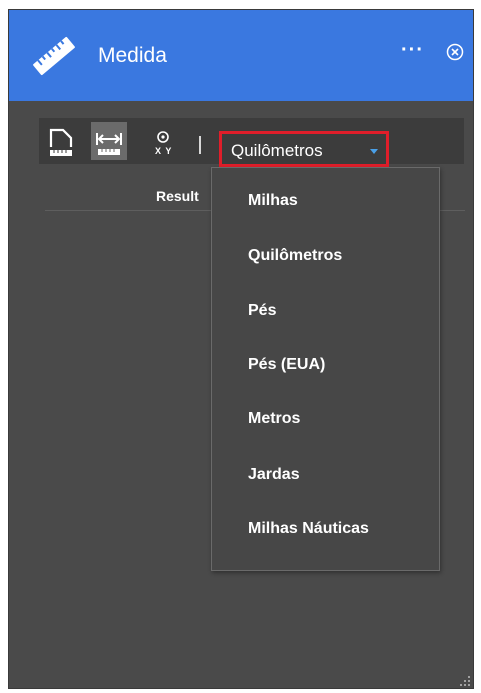 The width and height of the screenshot is (481, 693). I want to click on unit-option-pes-eua: Pés (EUA), so click(286, 365).